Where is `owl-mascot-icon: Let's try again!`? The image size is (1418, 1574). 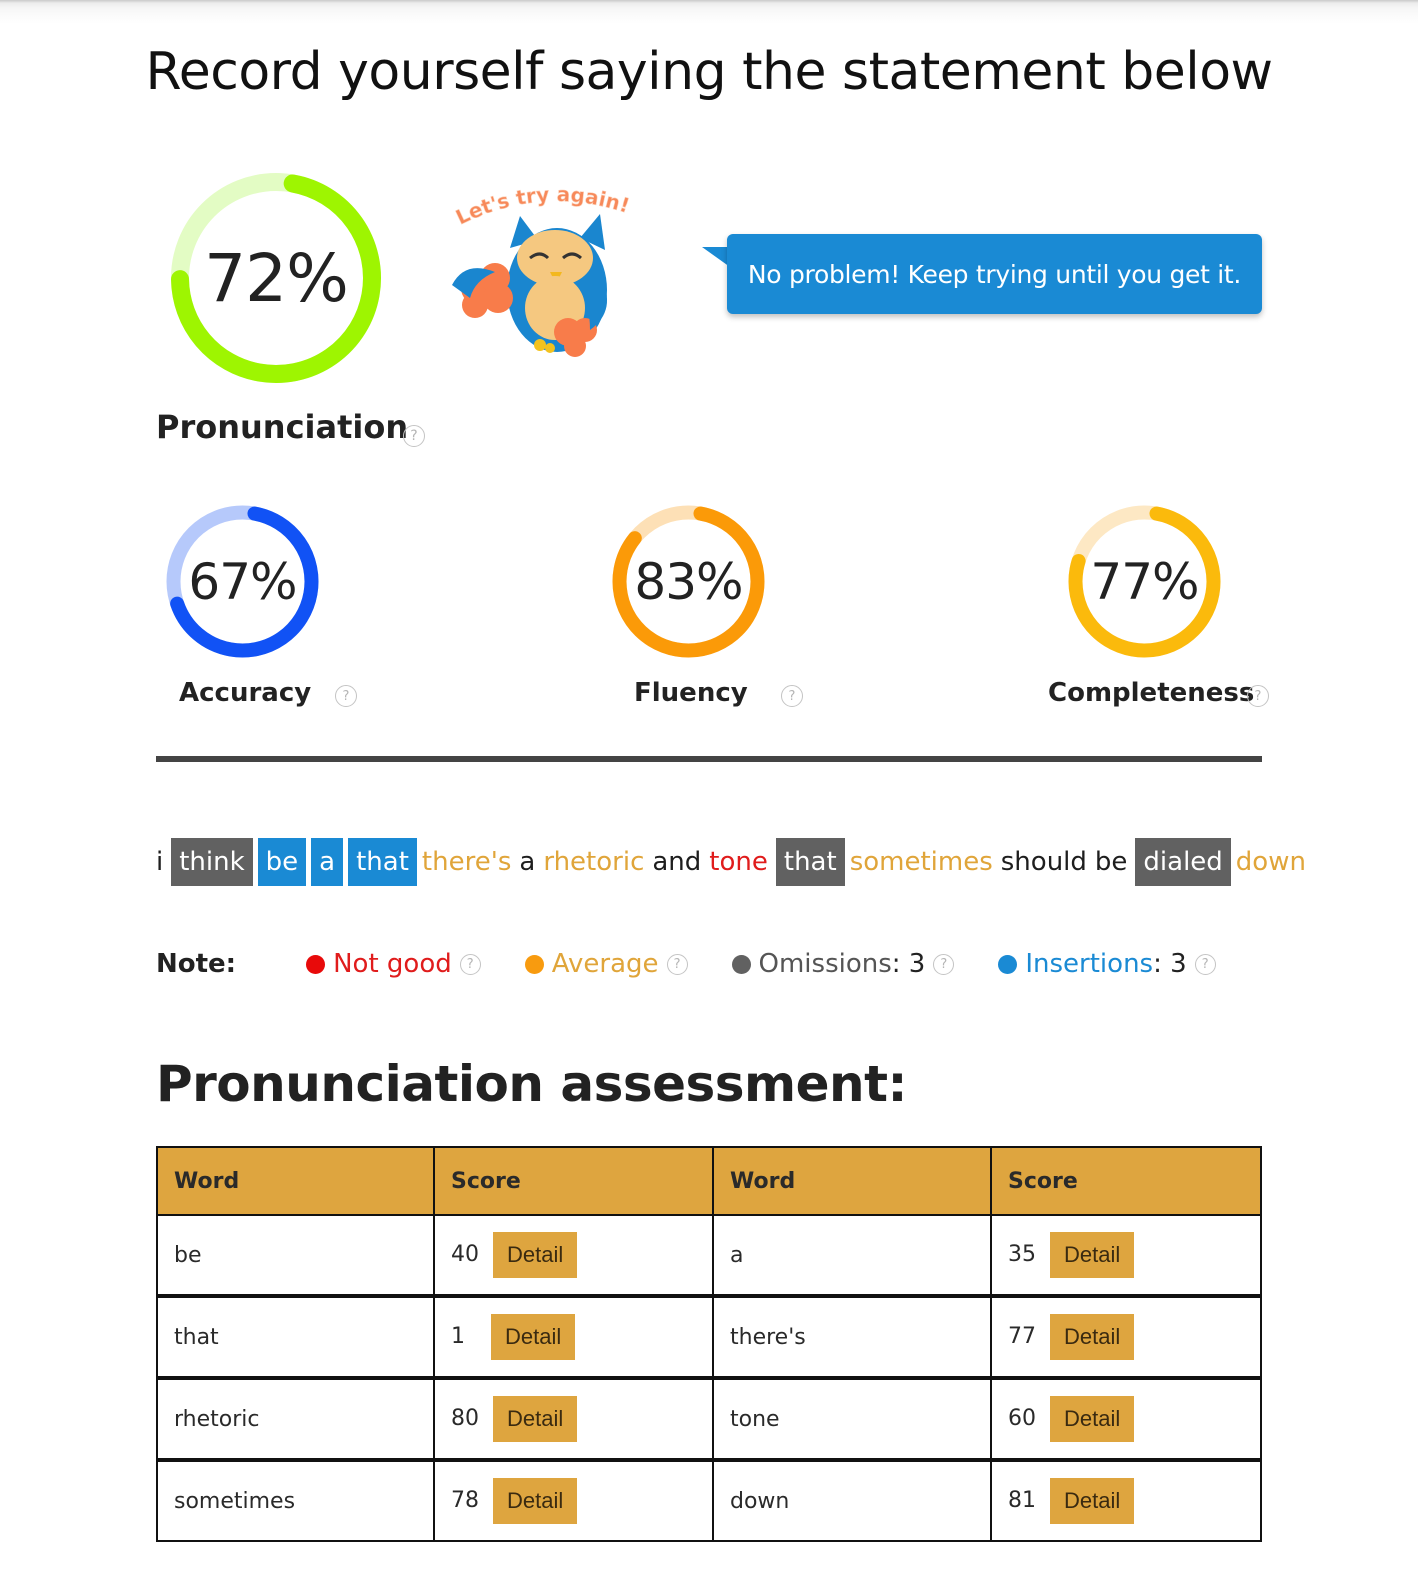 owl-mascot-icon: Let's try again! is located at coordinates (547, 270).